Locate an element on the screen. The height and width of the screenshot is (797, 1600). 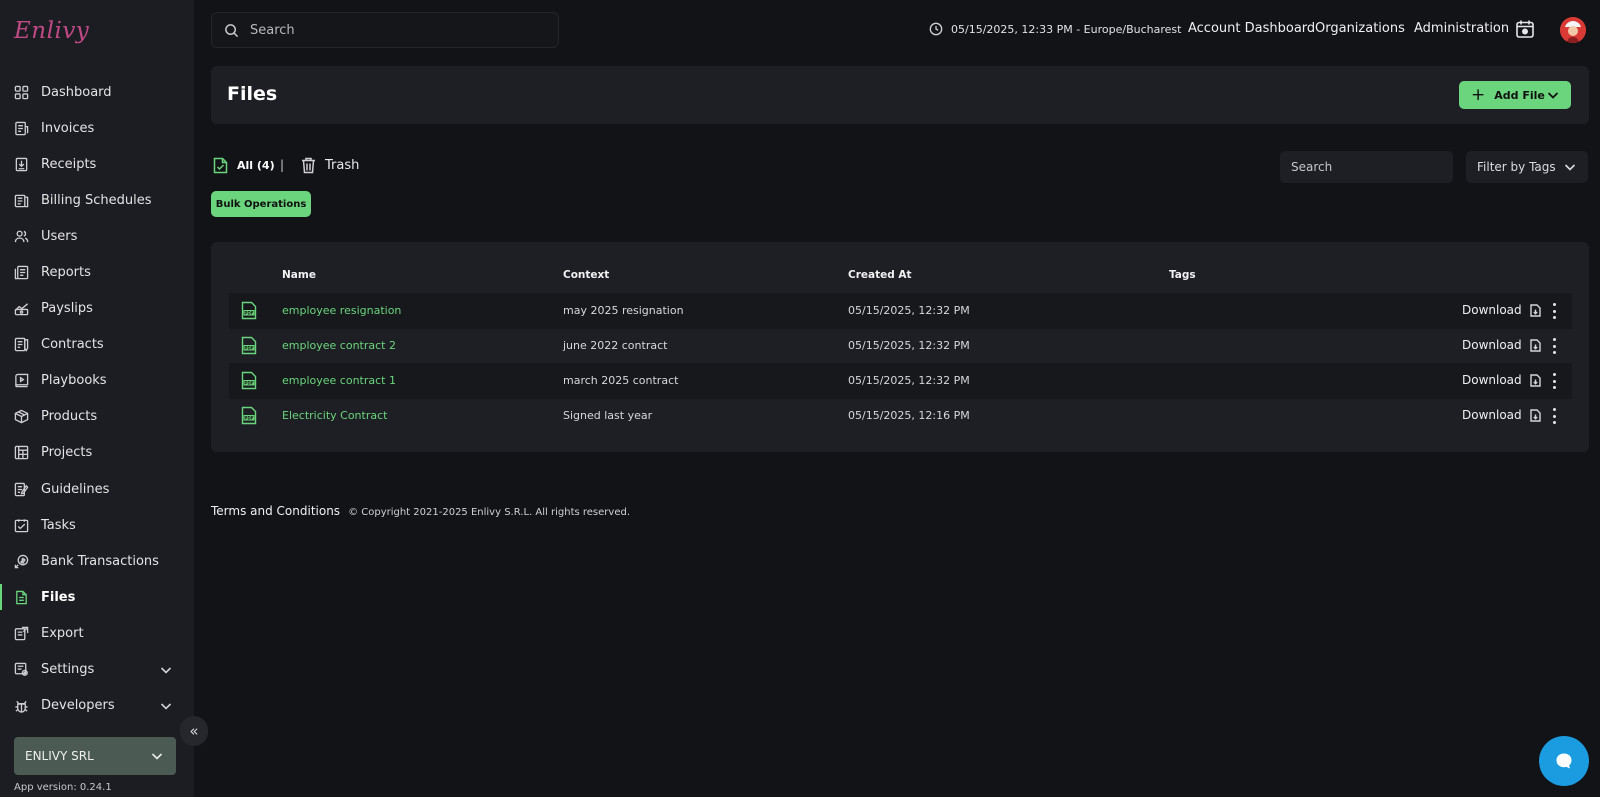
plus-icon: + is located at coordinates (1478, 94).